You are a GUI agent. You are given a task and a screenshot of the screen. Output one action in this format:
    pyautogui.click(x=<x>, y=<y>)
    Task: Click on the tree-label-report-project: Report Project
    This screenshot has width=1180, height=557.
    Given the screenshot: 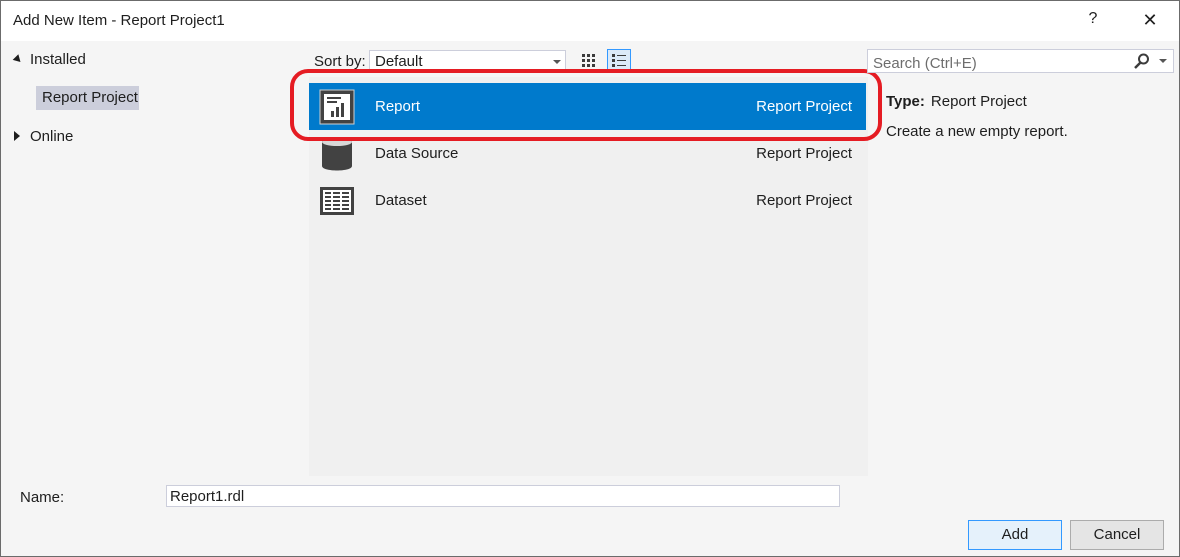 What is the action you would take?
    pyautogui.click(x=90, y=97)
    